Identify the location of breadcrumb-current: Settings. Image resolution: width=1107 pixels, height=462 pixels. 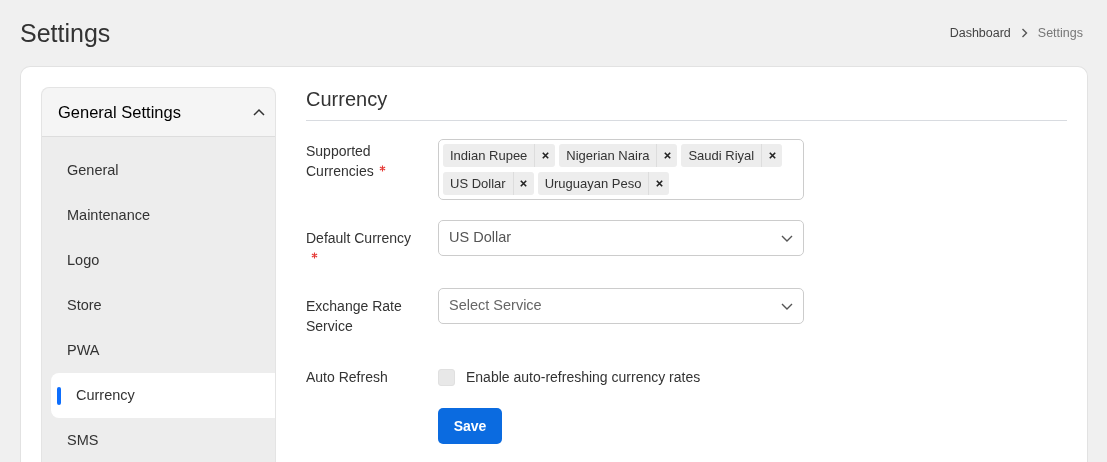
(1060, 33).